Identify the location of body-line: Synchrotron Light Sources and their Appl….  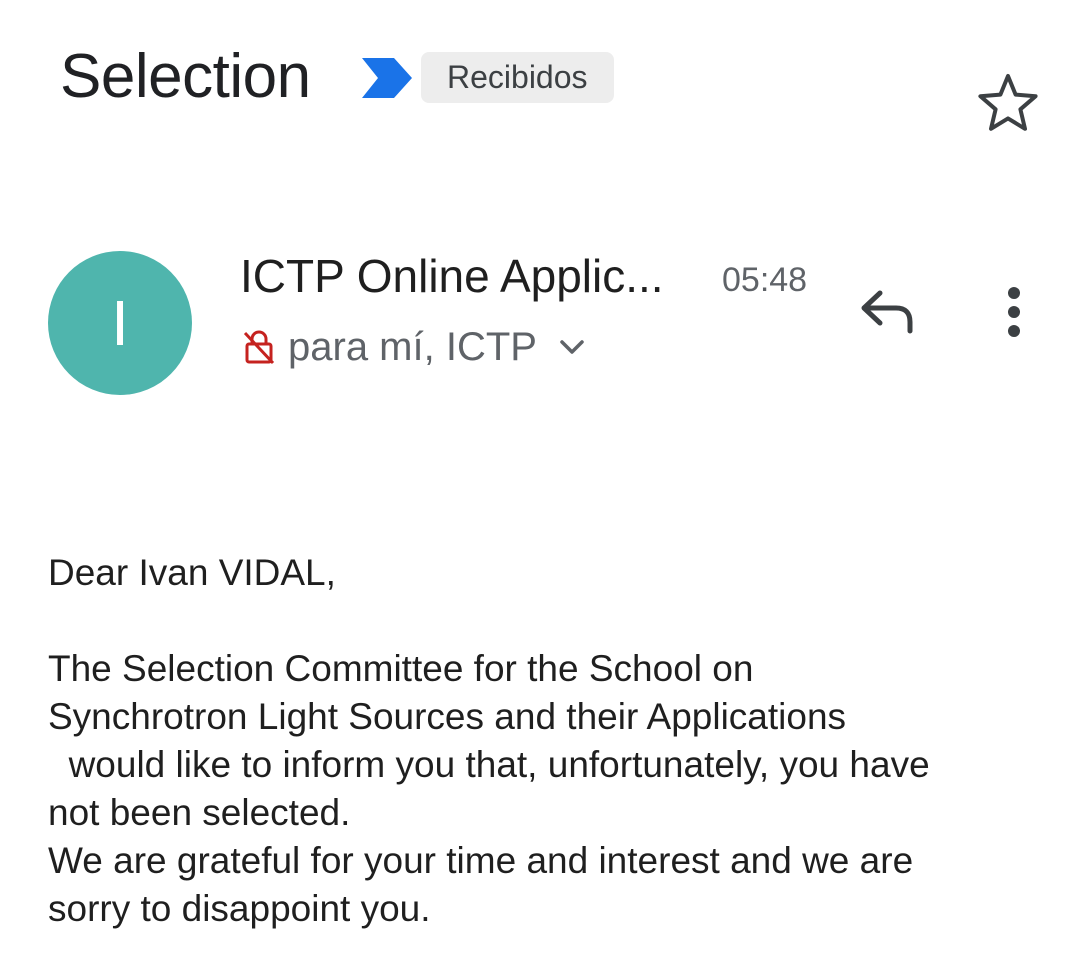
(447, 716).